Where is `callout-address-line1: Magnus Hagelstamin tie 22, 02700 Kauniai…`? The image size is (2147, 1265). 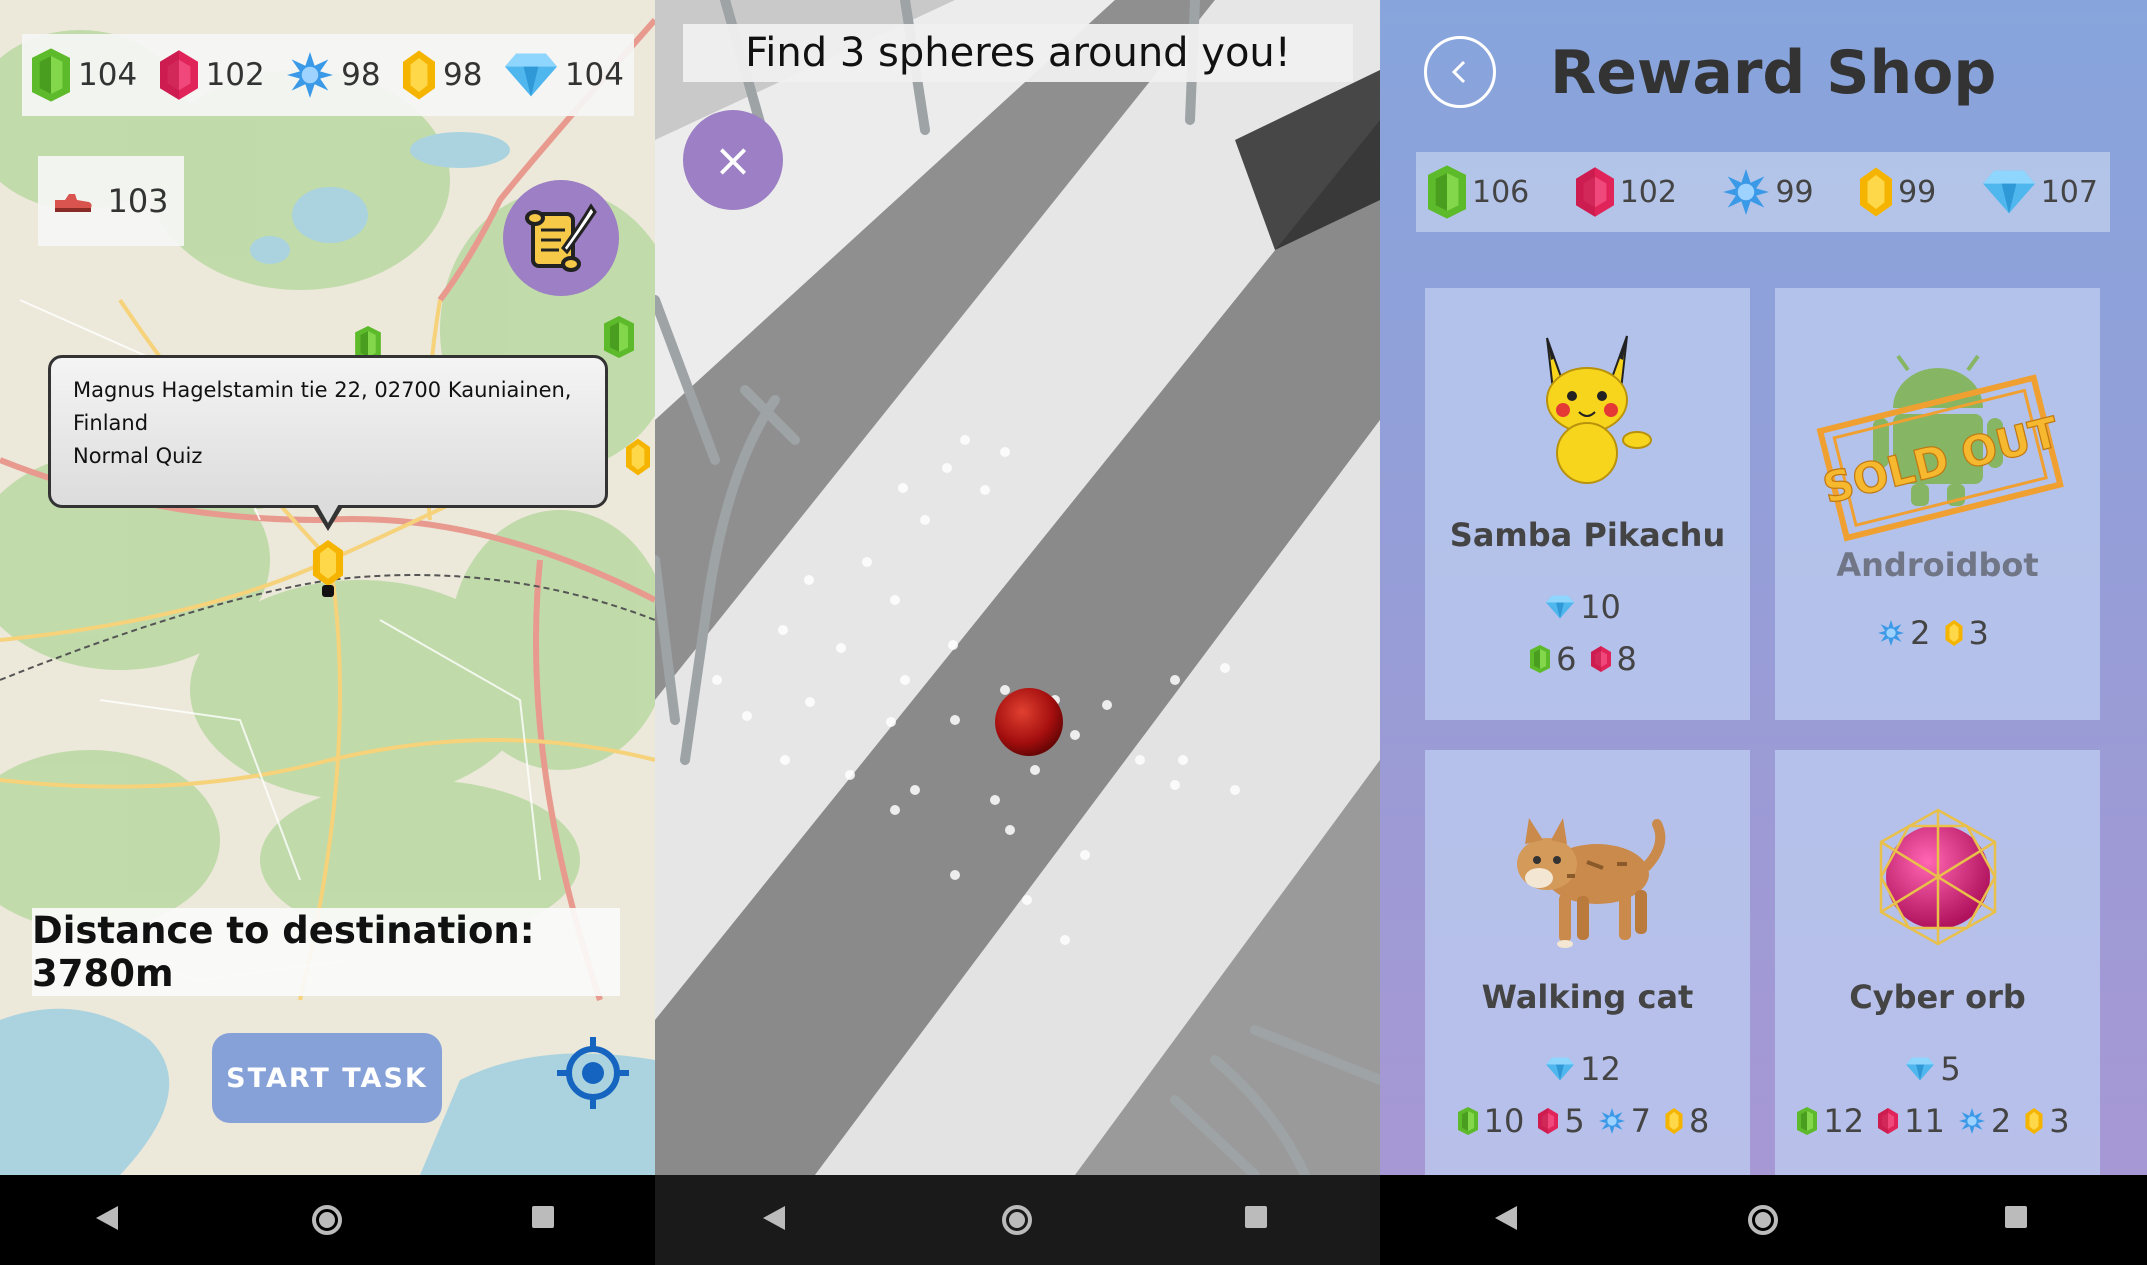 callout-address-line1: Magnus Hagelstamin tie 22, 02700 Kauniai… is located at coordinates (322, 390).